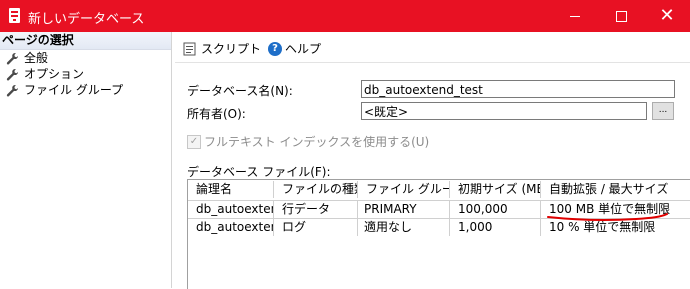 The width and height of the screenshot is (690, 289). Describe the element at coordinates (194, 141) in the screenshot. I see `fulltext-checkbox: ✓` at that location.